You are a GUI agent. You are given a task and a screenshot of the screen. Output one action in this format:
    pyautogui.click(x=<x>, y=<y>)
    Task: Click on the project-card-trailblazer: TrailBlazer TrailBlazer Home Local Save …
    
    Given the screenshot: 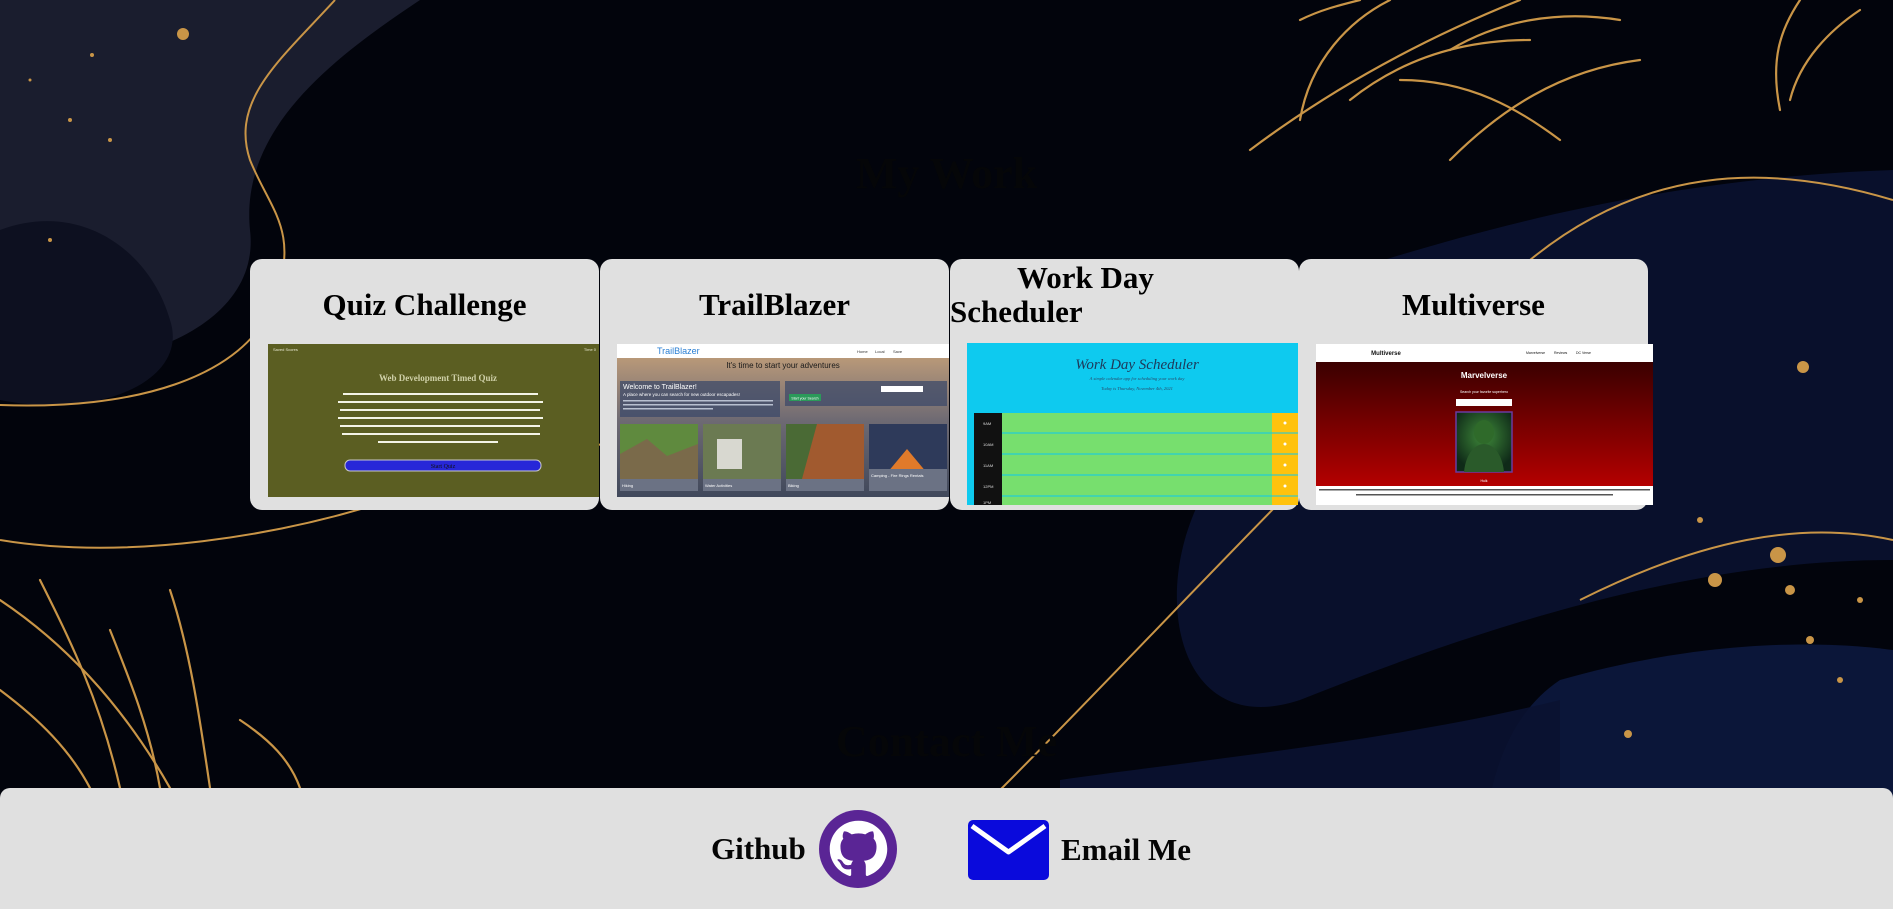 What is the action you would take?
    pyautogui.click(x=774, y=384)
    